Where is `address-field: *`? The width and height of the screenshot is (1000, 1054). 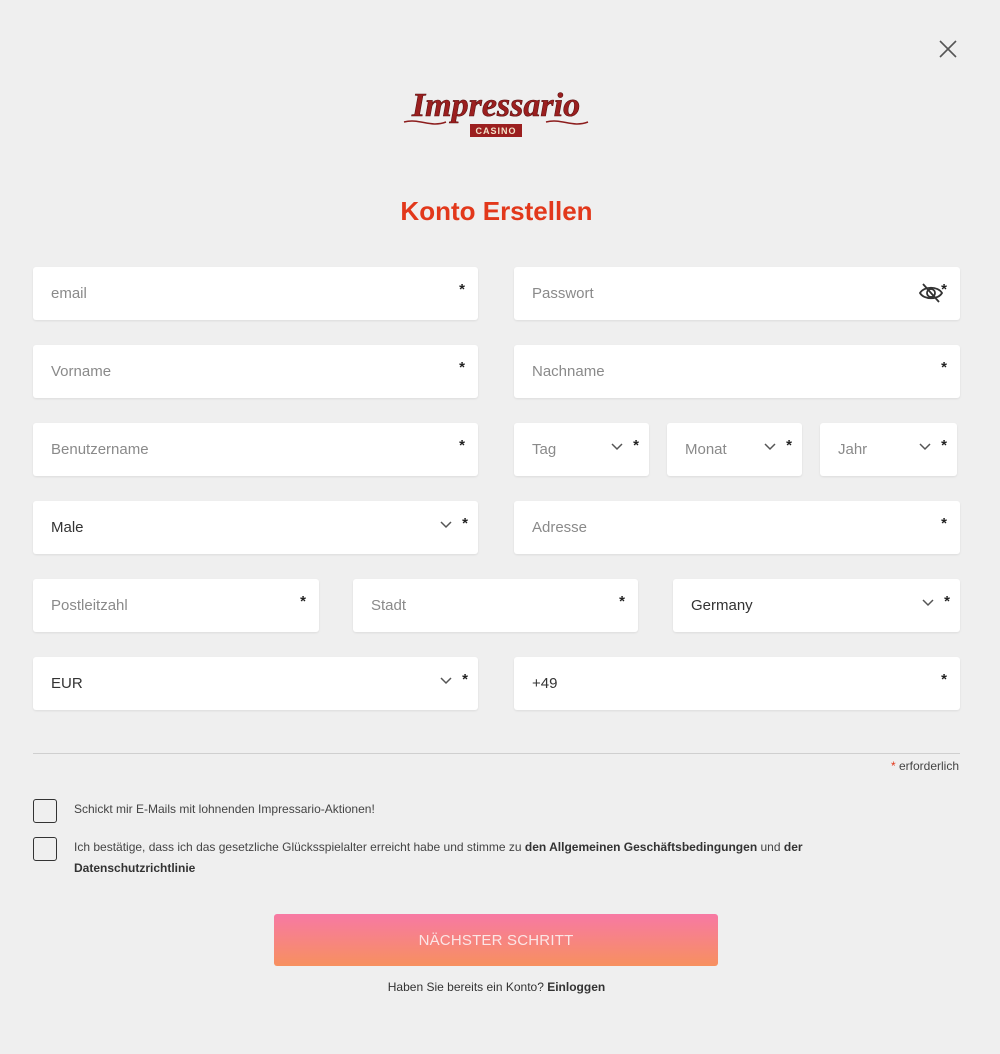 address-field: * is located at coordinates (737, 527).